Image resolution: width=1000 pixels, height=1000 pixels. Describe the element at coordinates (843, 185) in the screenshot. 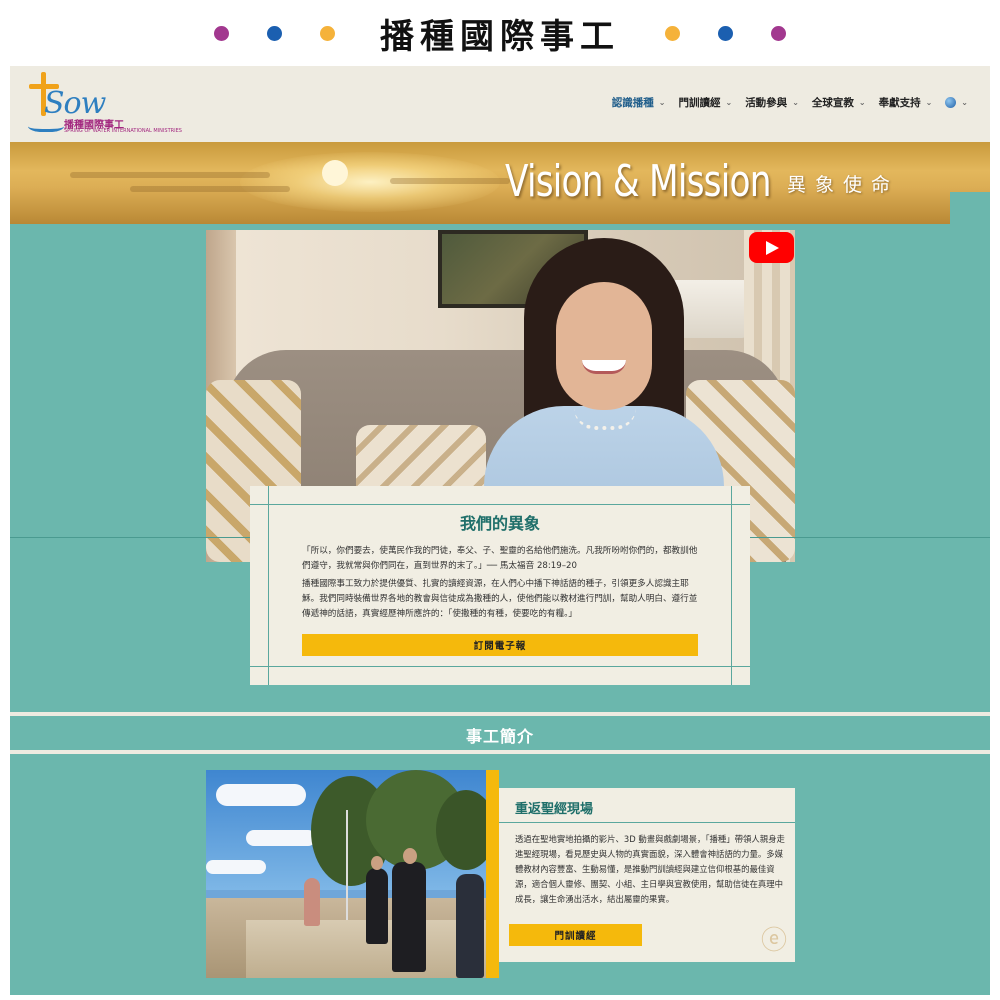

I see `hero-subtitle: 異象使命` at that location.